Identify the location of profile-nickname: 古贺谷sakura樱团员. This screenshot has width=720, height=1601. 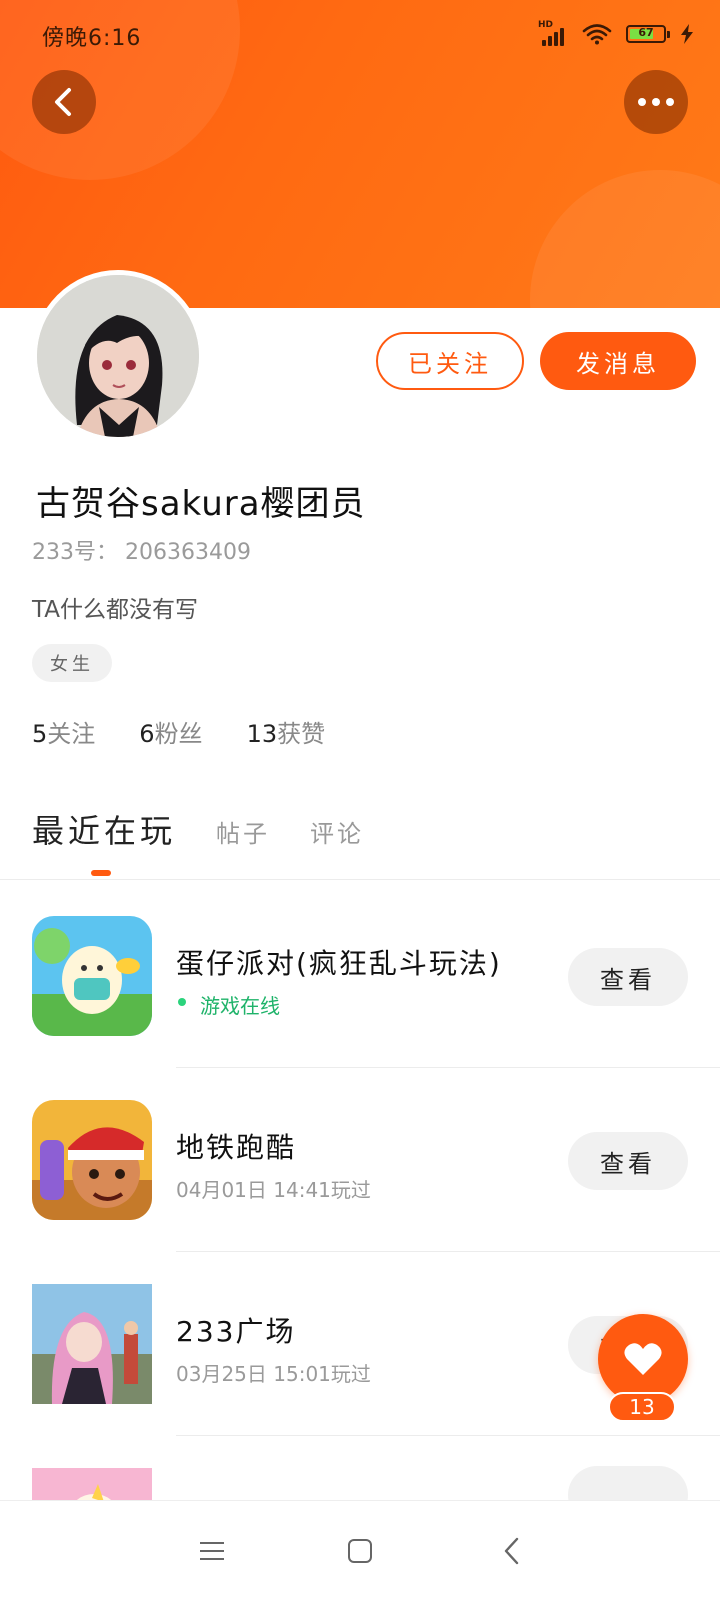
(201, 504).